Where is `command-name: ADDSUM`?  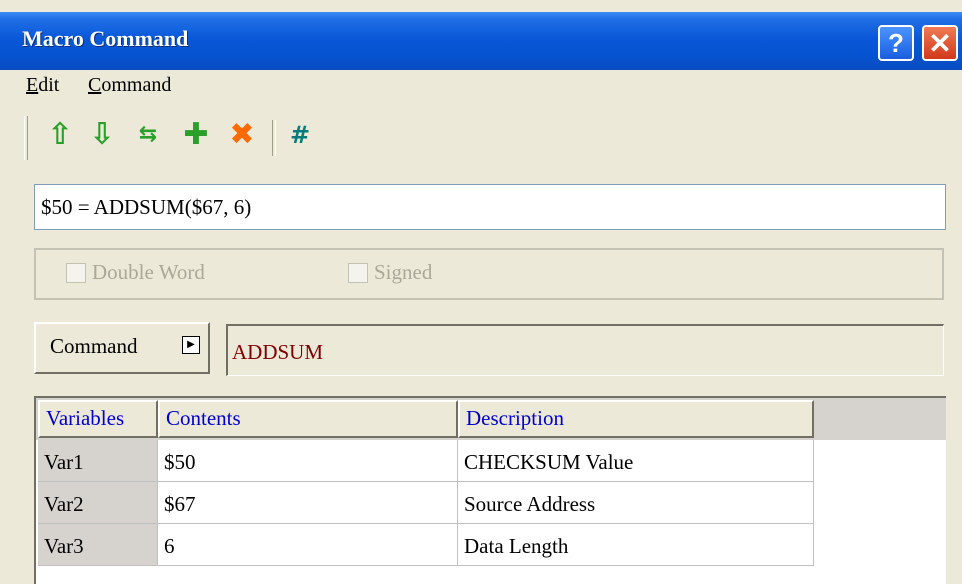 command-name: ADDSUM is located at coordinates (278, 352).